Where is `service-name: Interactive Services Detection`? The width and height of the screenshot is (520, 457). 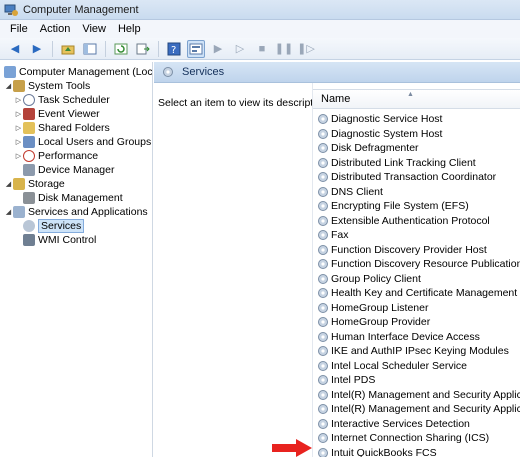
service-name: Interactive Services Detection is located at coordinates (400, 423).